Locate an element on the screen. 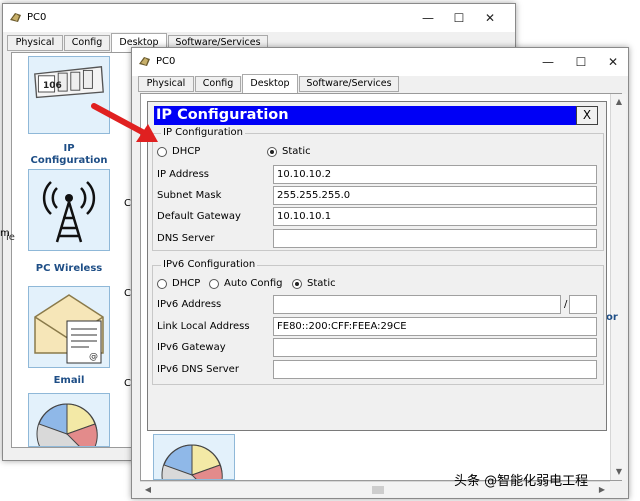 The width and height of the screenshot is (640, 501). scroll-right-icon: ▶ is located at coordinates (602, 490).